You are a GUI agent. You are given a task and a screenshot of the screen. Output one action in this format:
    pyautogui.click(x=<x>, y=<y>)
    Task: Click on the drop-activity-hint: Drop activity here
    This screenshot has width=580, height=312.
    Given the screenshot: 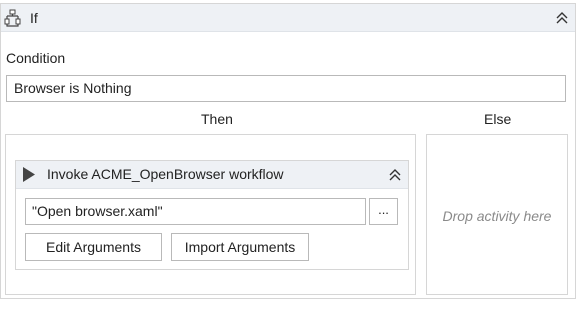 What is the action you would take?
    pyautogui.click(x=497, y=216)
    